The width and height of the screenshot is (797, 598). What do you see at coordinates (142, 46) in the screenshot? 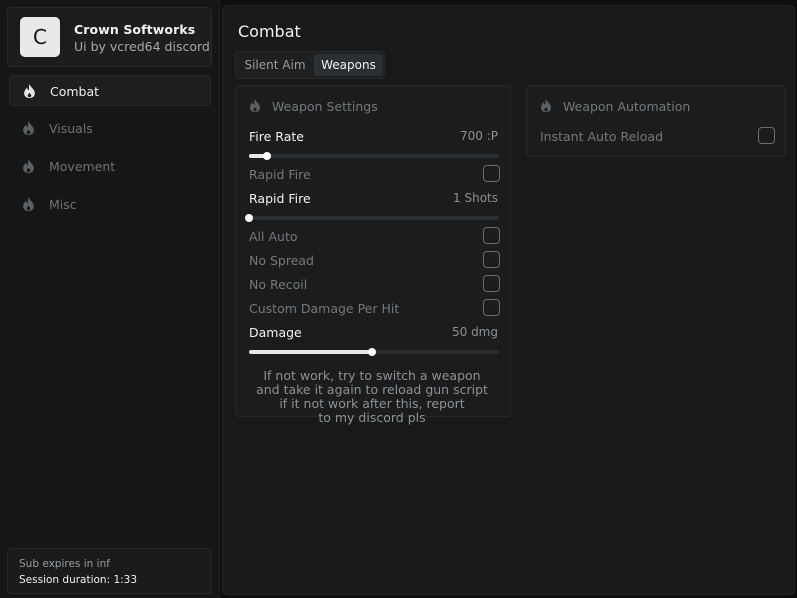
I see `brand-subtitle: Ui by vcred64 discord` at bounding box center [142, 46].